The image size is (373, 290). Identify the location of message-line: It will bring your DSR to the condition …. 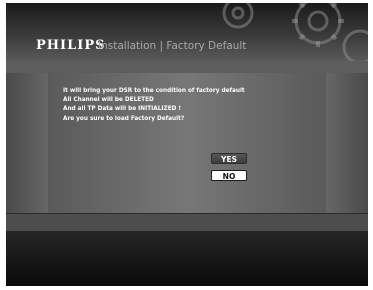
(154, 90).